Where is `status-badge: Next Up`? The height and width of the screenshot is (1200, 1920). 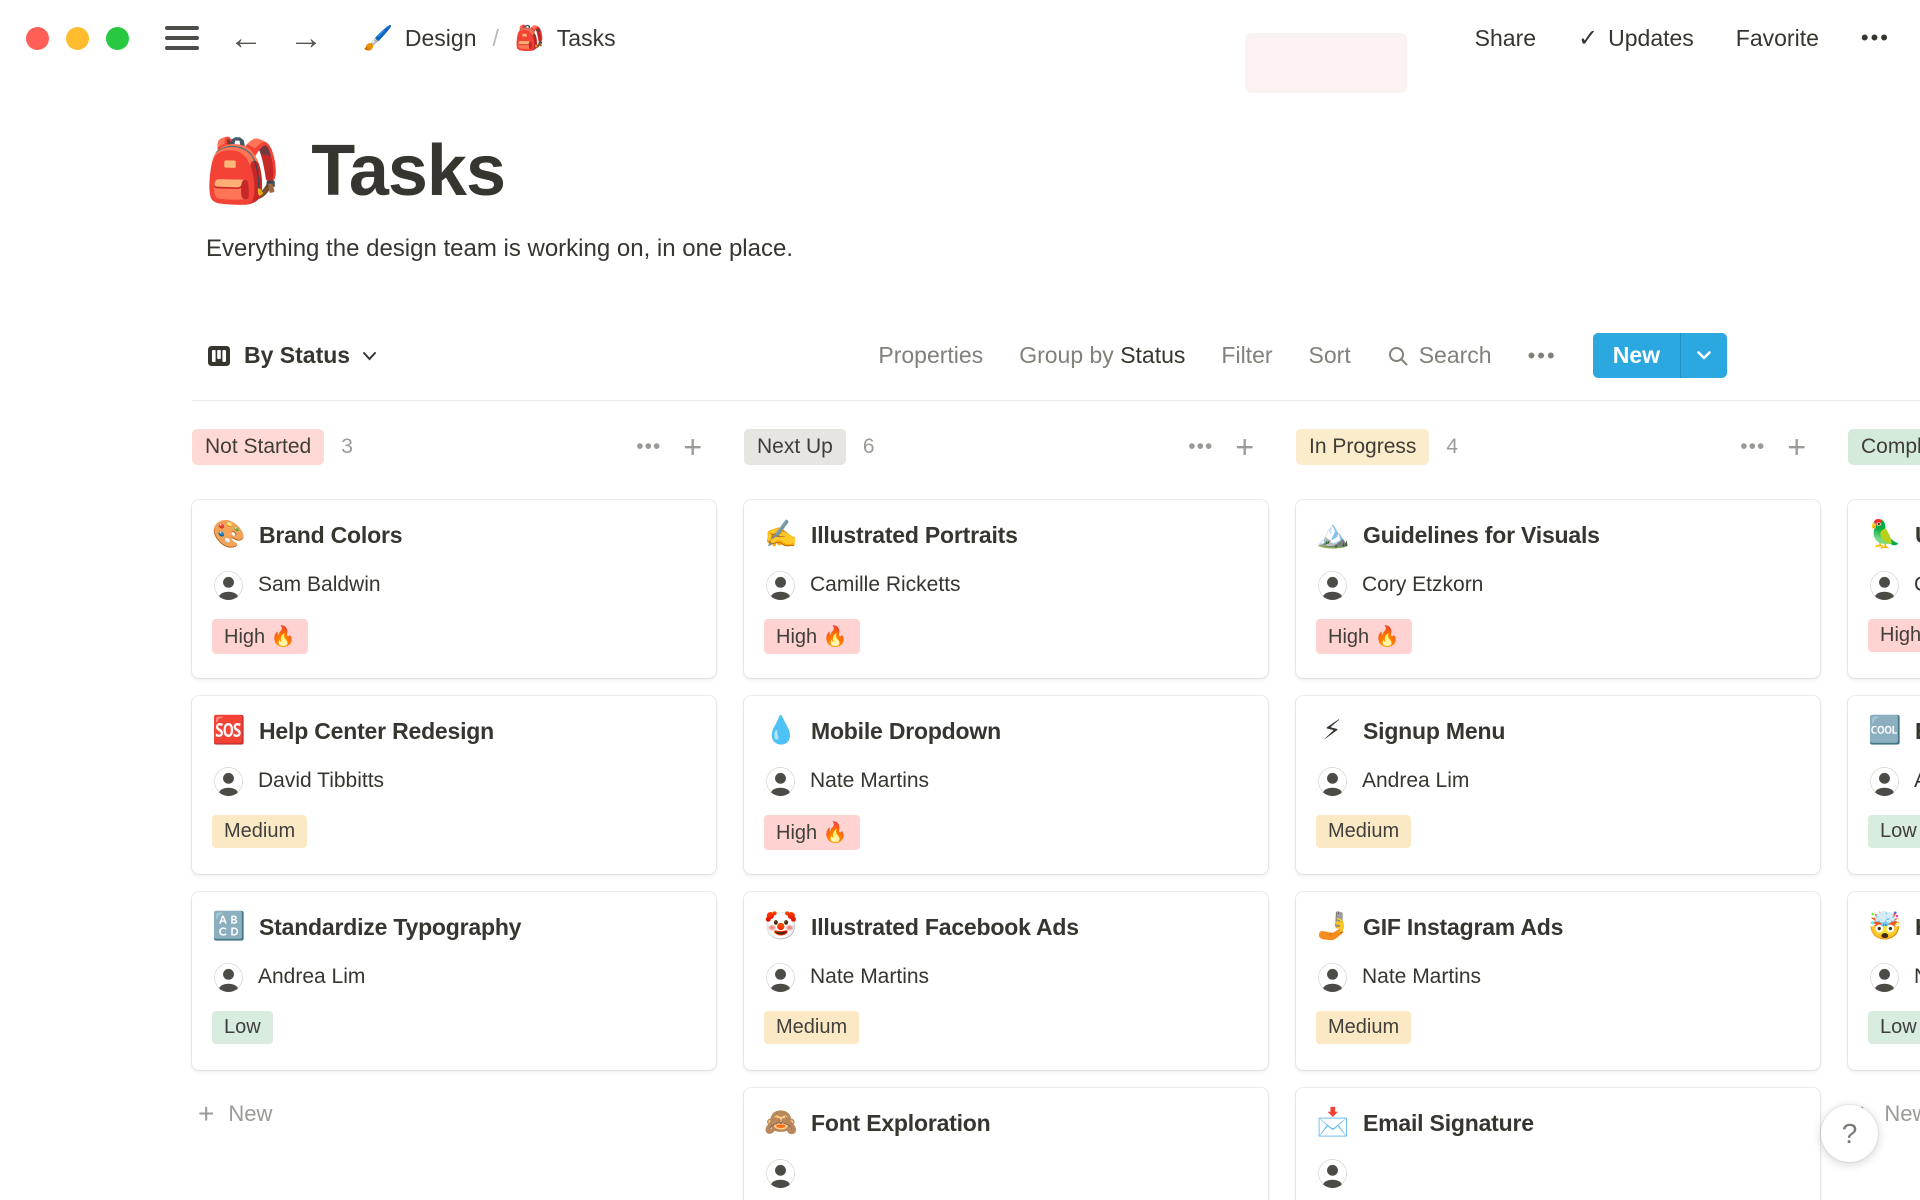 status-badge: Next Up is located at coordinates (795, 447).